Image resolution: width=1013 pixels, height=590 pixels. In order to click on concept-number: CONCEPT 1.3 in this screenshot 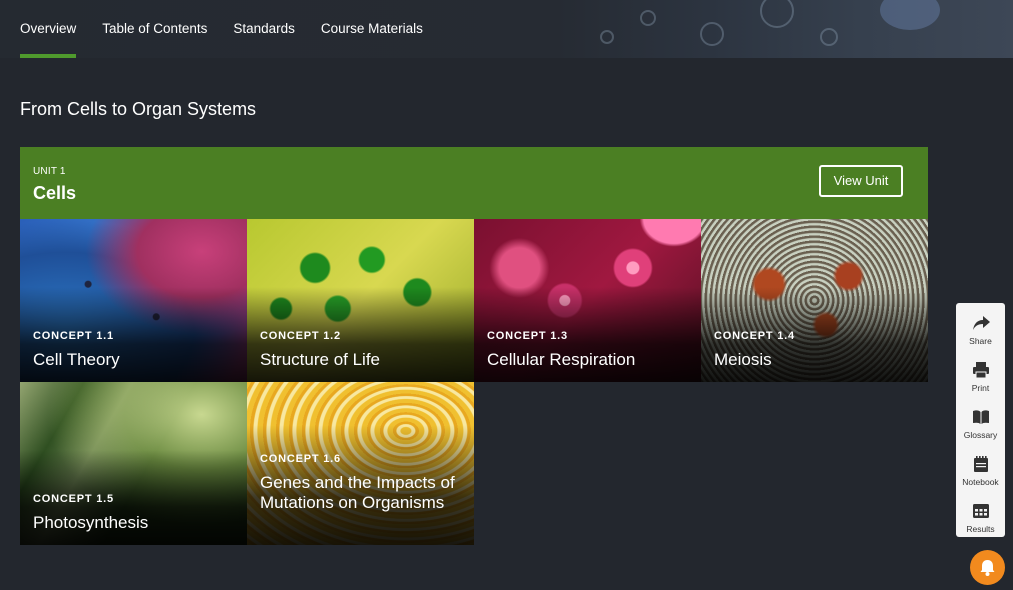, I will do `click(527, 336)`.